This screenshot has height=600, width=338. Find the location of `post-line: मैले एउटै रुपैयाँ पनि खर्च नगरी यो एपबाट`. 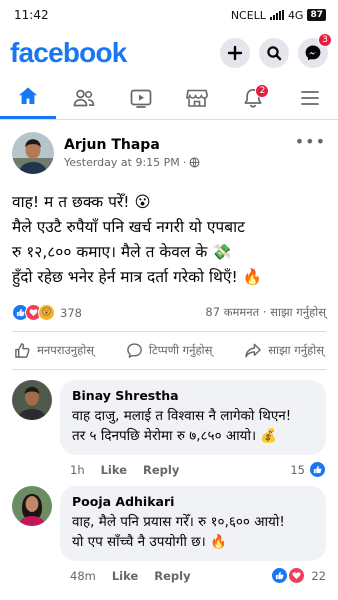

post-line: मैले एउटै रुपैयाँ पनि खर्च नगरी यो एपबाट is located at coordinates (128, 227).